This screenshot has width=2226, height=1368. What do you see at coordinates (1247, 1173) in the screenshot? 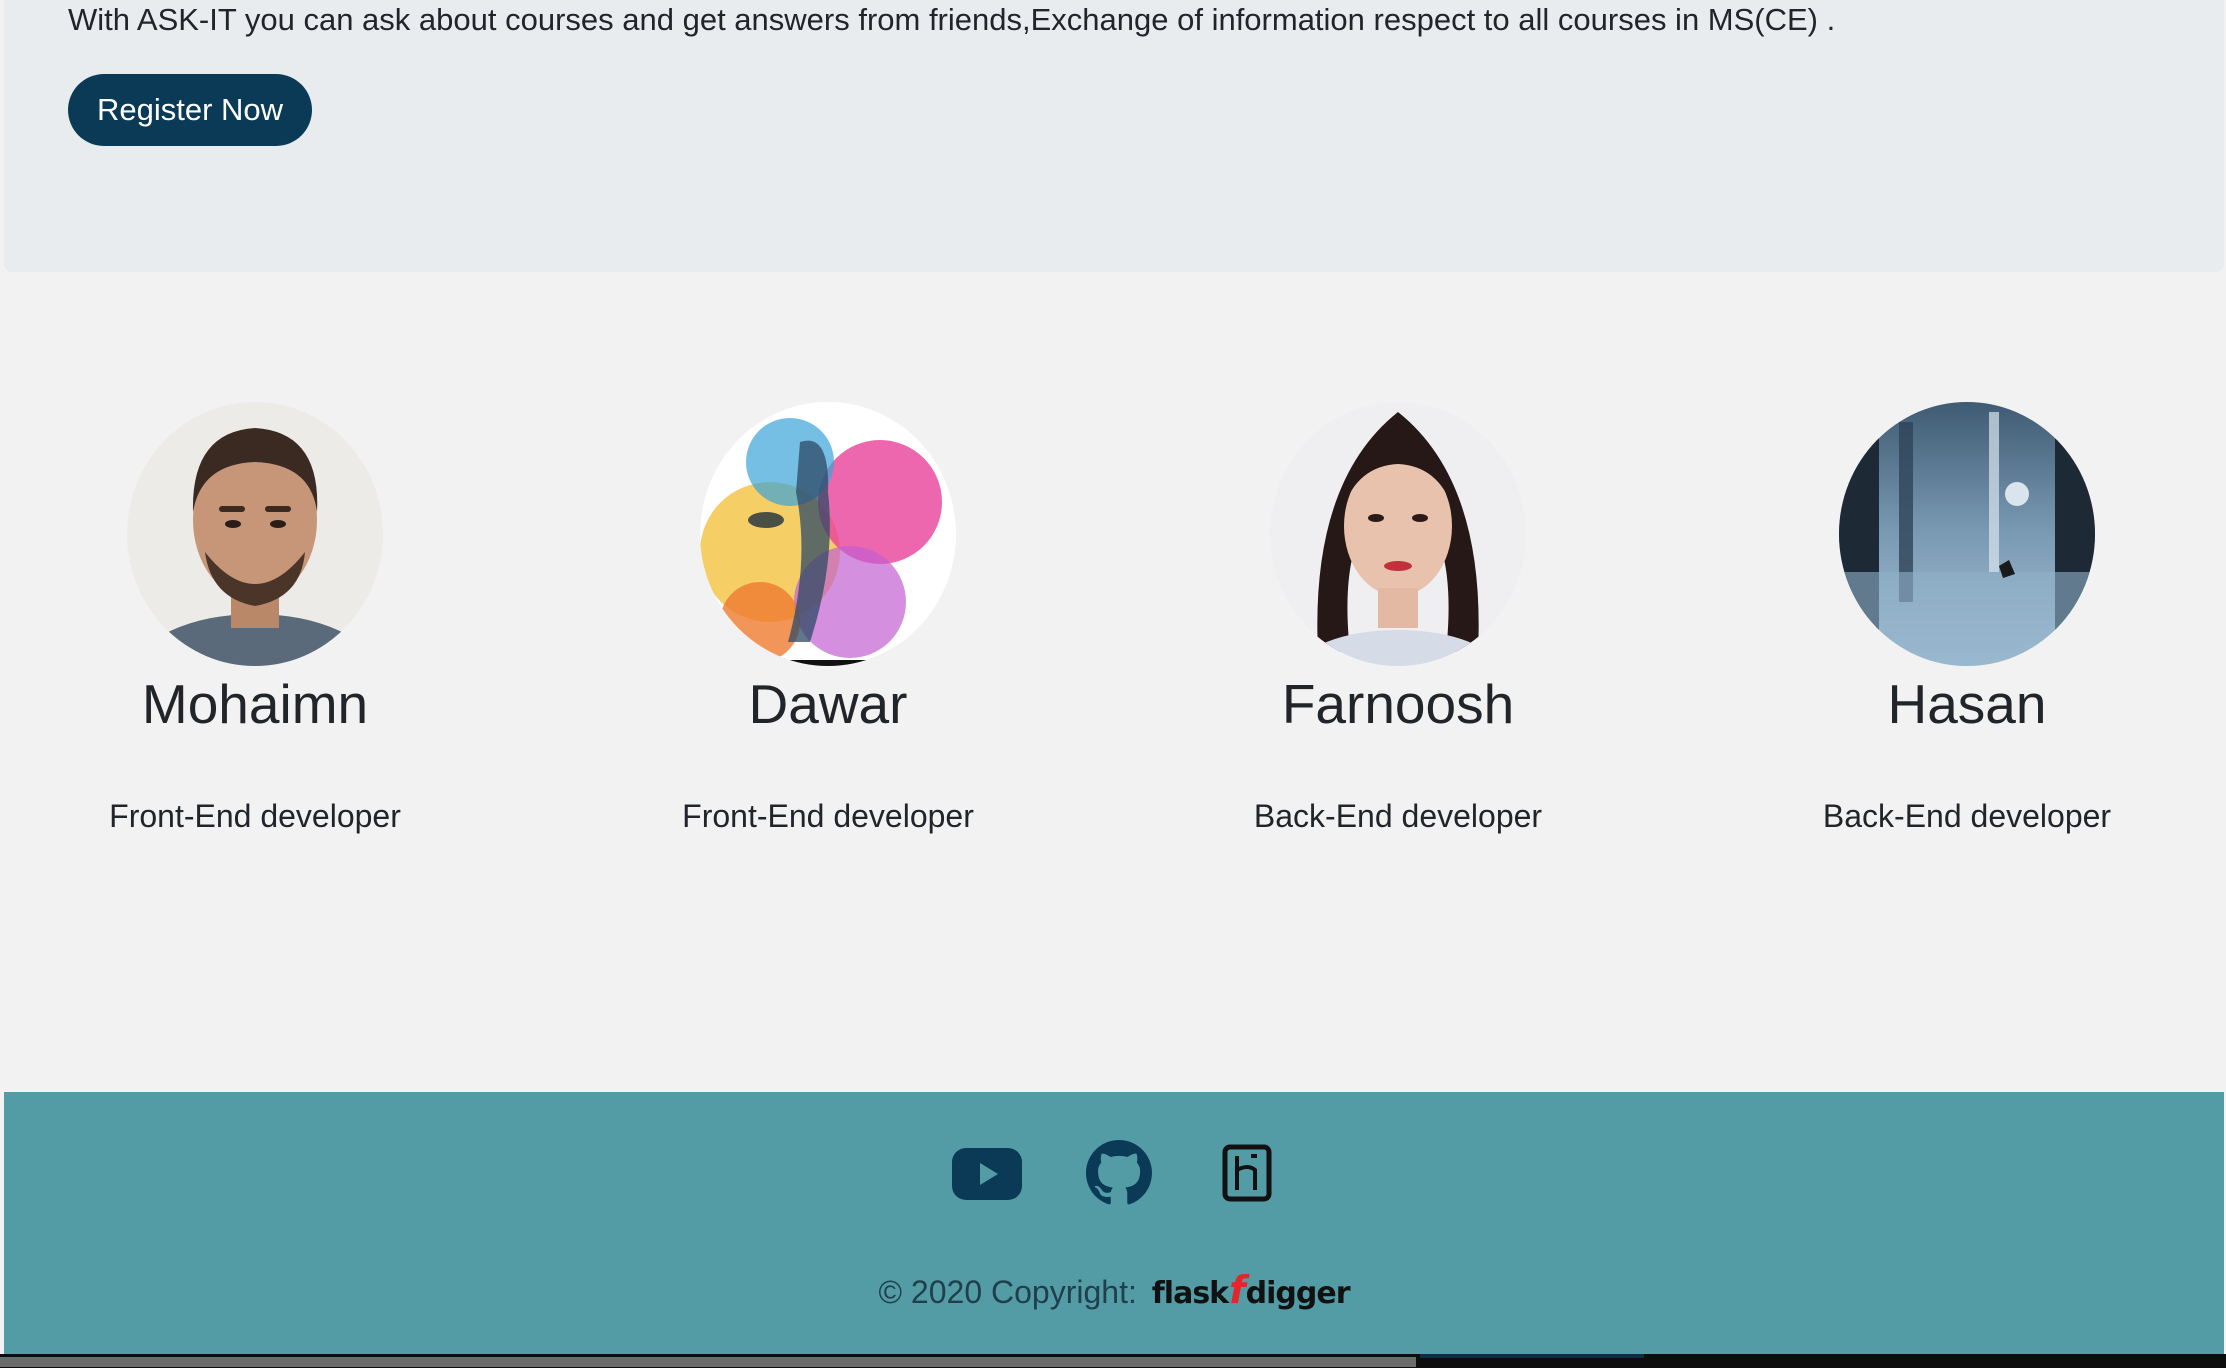
I see `heroku-icon` at bounding box center [1247, 1173].